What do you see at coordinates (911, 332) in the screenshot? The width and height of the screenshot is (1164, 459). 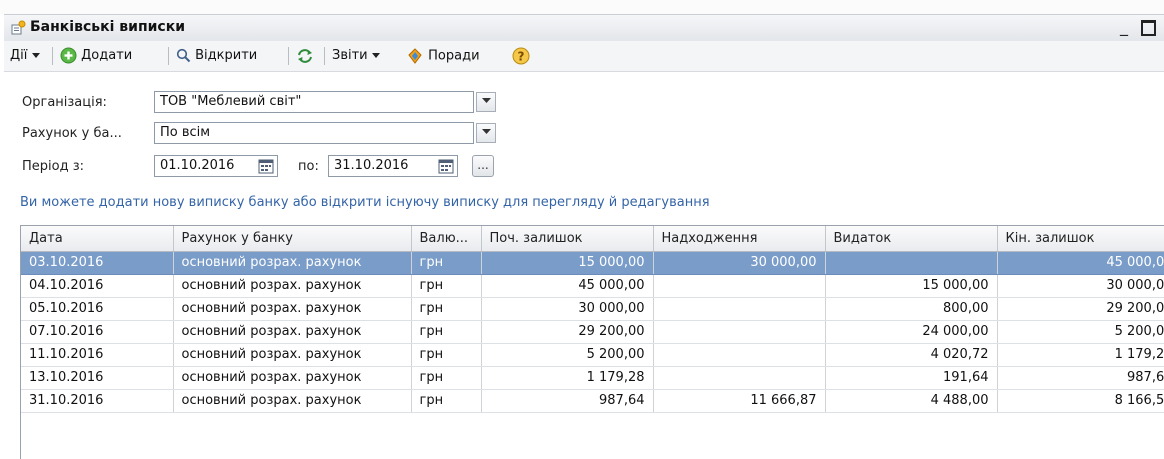 I see `cell-expense: 24 000,00` at bounding box center [911, 332].